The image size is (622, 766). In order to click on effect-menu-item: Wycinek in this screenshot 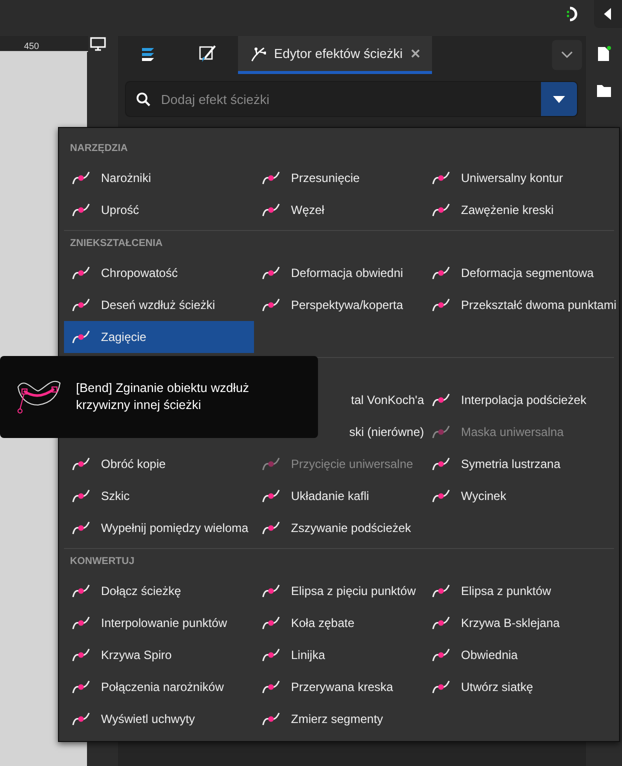, I will do `click(519, 496)`.